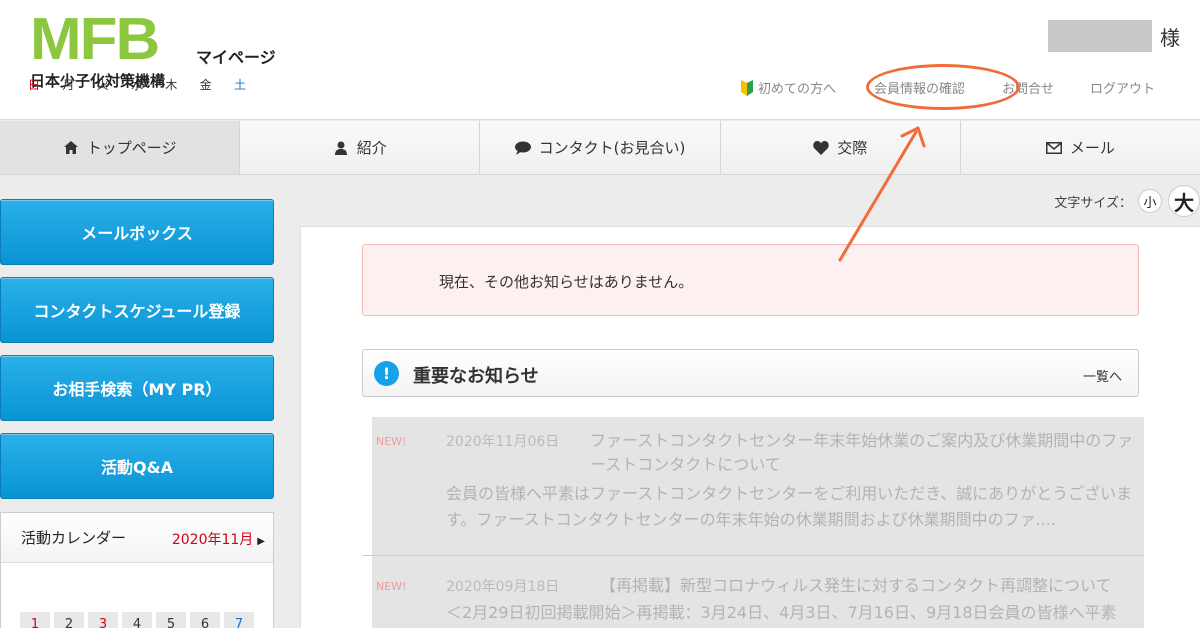 The image size is (1200, 628). What do you see at coordinates (503, 442) in the screenshot?
I see `news-date: 2020年11月06日` at bounding box center [503, 442].